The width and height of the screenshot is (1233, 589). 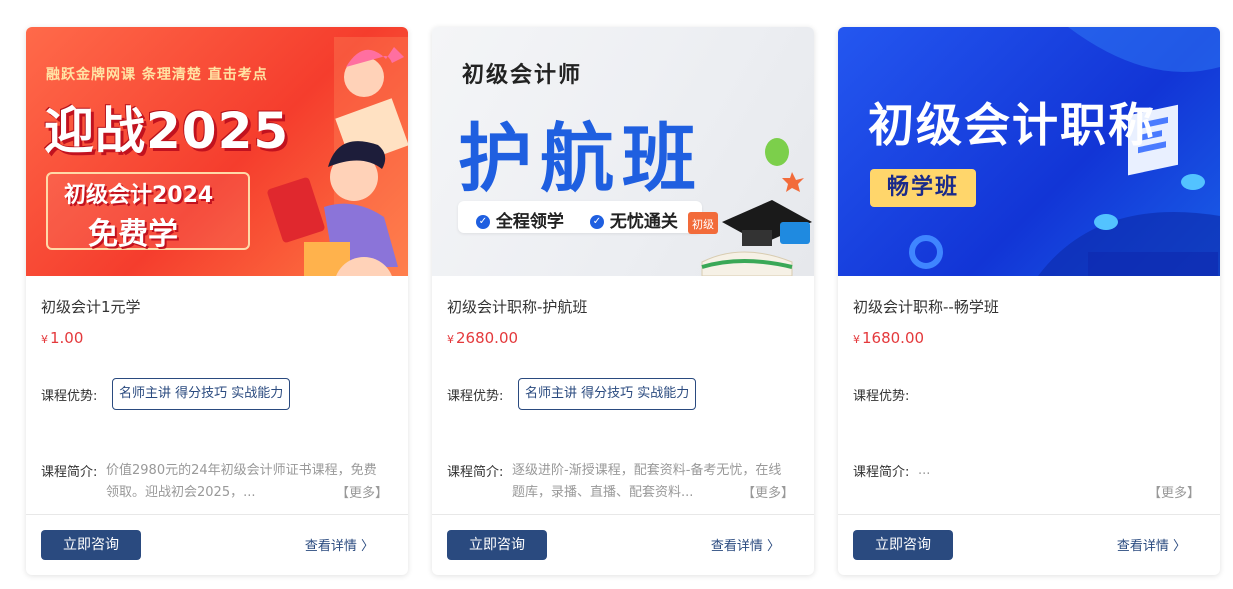 I want to click on course-price: ¥2680.00, so click(x=482, y=338).